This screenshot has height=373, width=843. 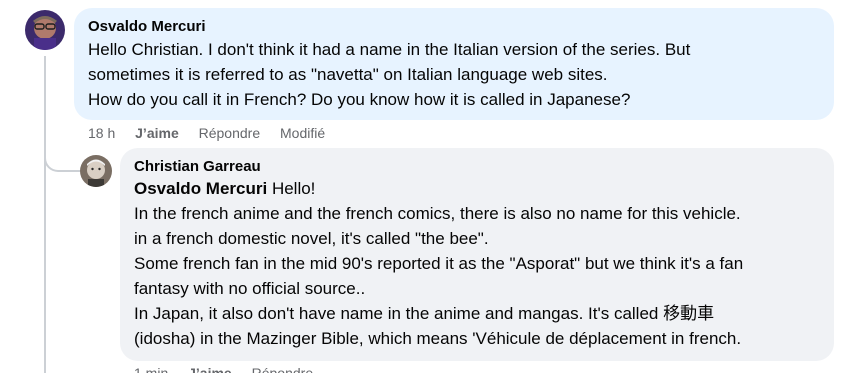 What do you see at coordinates (62, 161) in the screenshot?
I see `thread-branch` at bounding box center [62, 161].